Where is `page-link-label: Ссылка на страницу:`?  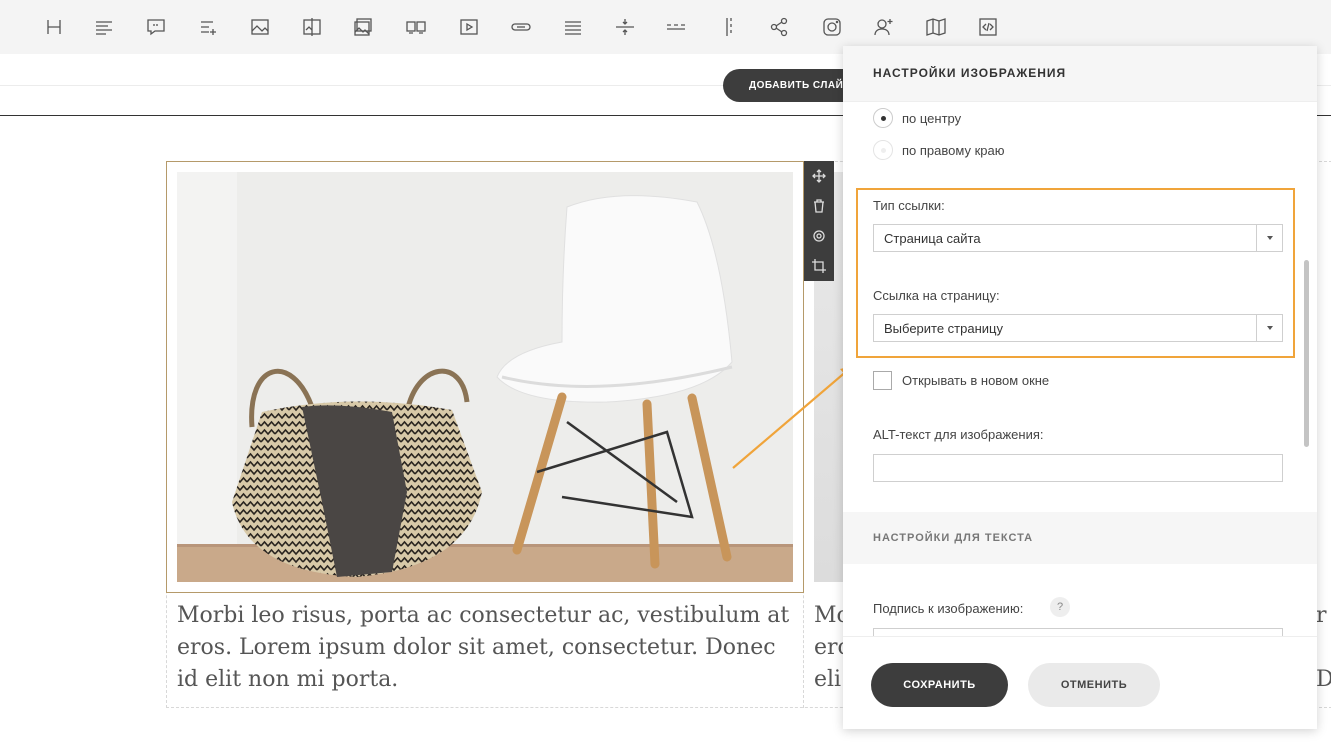 page-link-label: Ссылка на страницу: is located at coordinates (936, 295).